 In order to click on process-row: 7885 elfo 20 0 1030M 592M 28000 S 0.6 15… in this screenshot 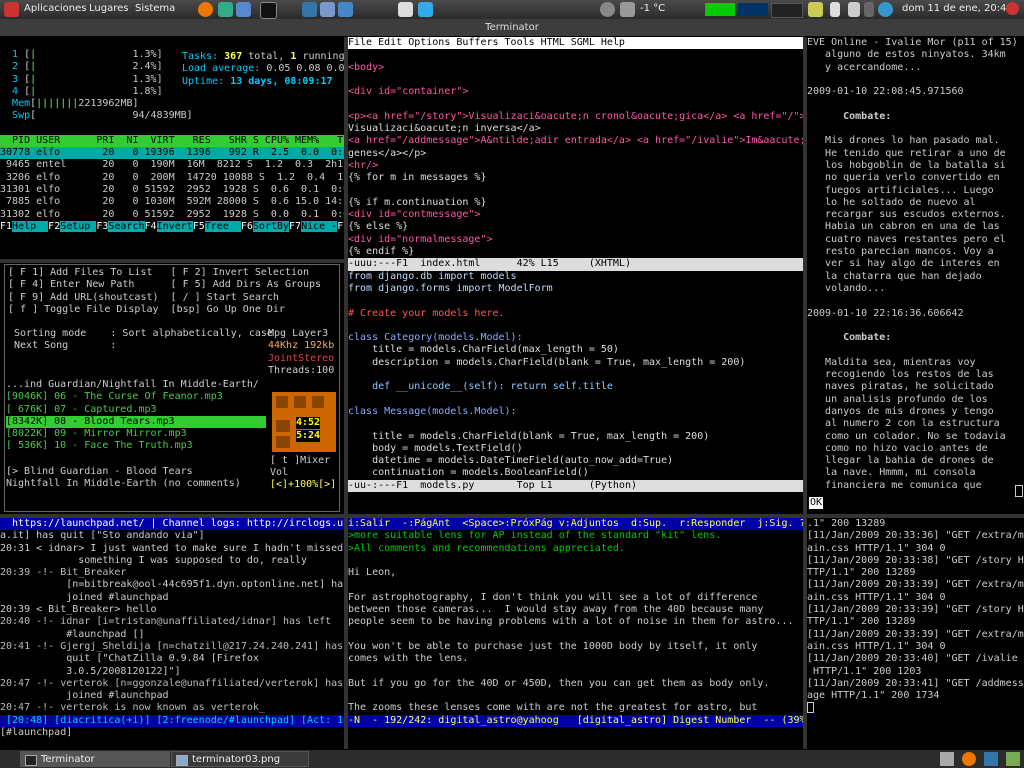, I will do `click(172, 202)`.